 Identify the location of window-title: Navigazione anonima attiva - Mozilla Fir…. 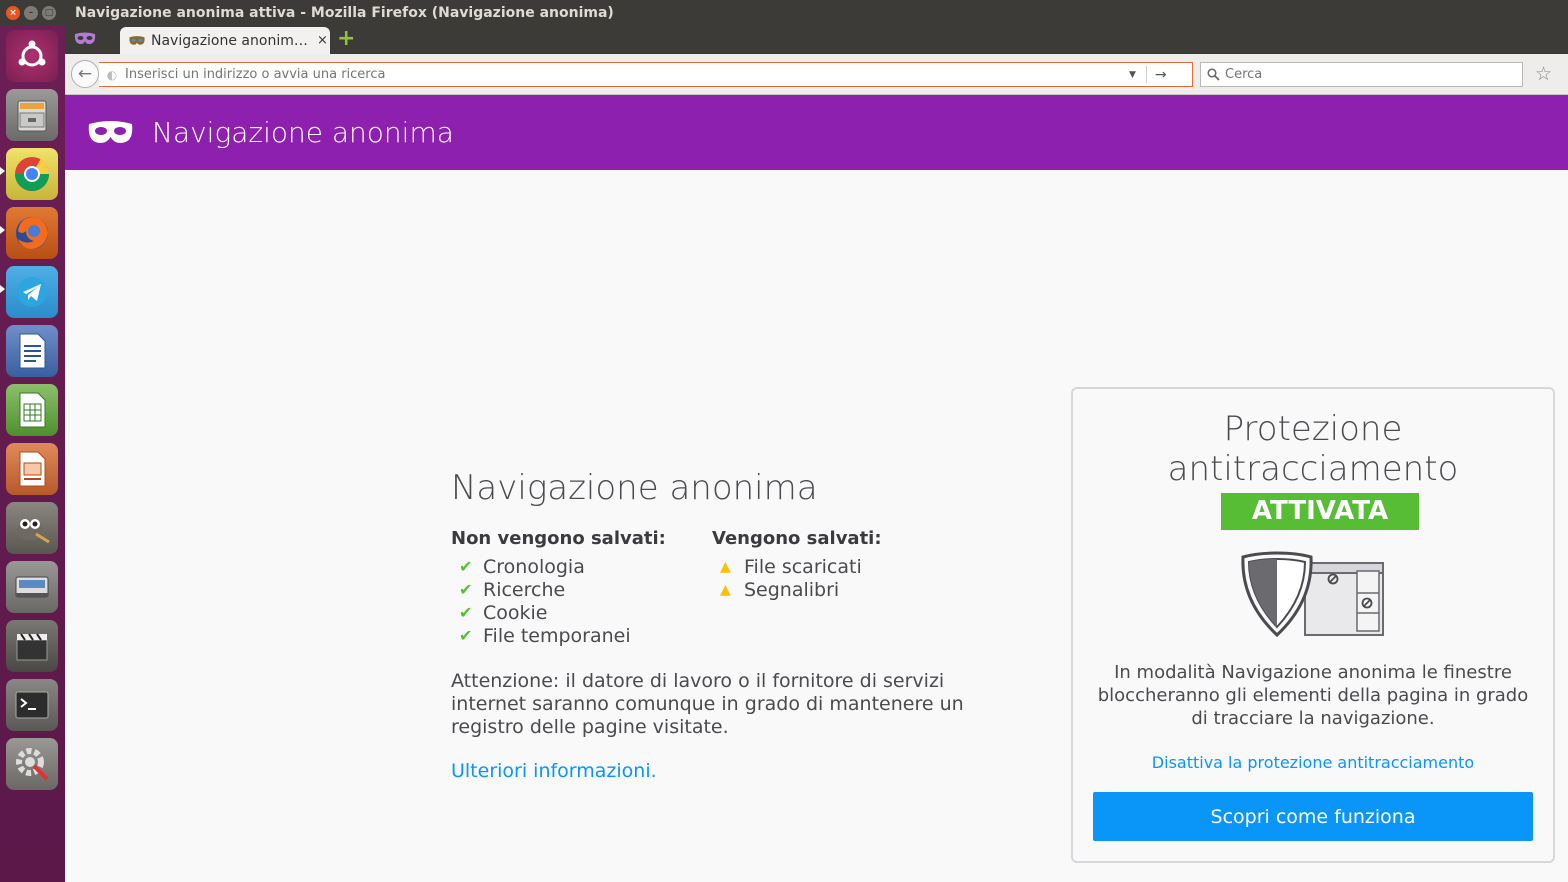
(344, 12).